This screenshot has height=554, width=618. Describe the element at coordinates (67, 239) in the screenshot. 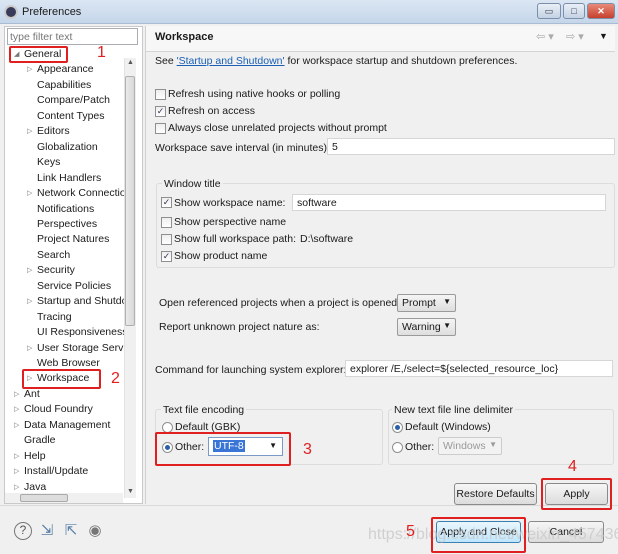

I see `tree-item-project-natures: Project Natures` at that location.